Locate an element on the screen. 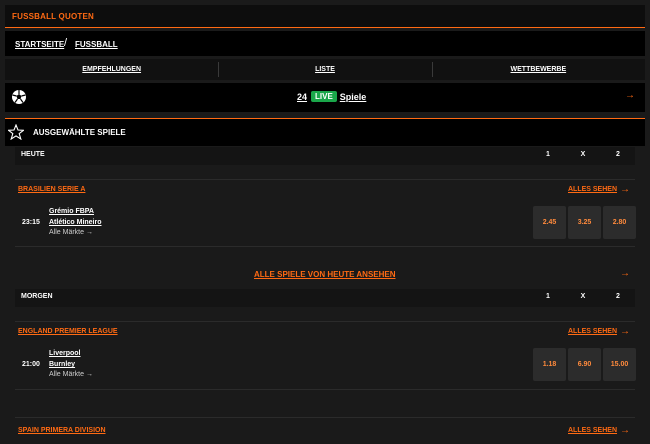 The width and height of the screenshot is (650, 444). odd-button-draw: 3.25 is located at coordinates (584, 222).